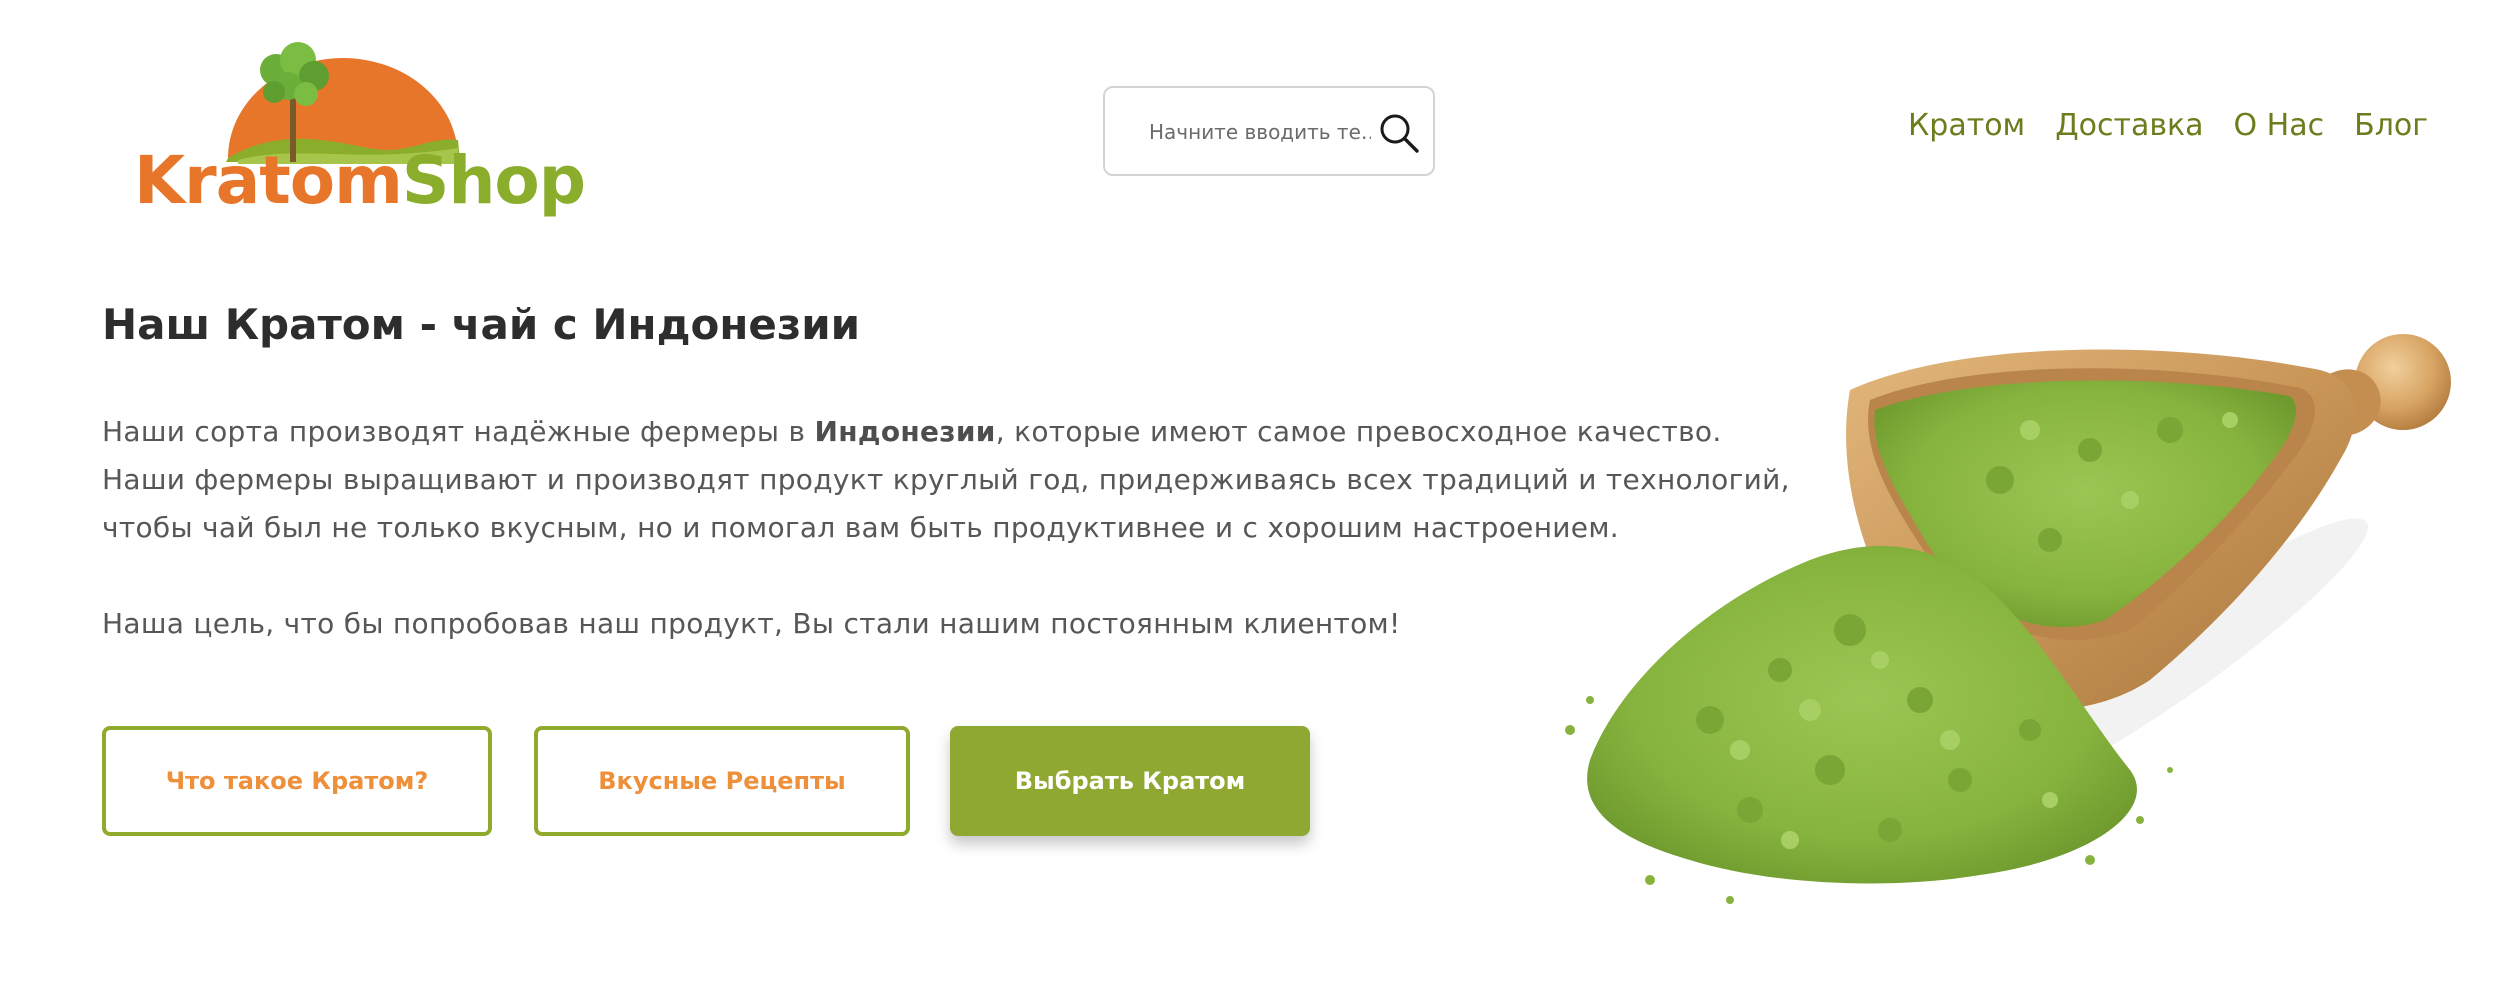  What do you see at coordinates (268, 180) in the screenshot?
I see `logo-word-kratom: Kratom` at bounding box center [268, 180].